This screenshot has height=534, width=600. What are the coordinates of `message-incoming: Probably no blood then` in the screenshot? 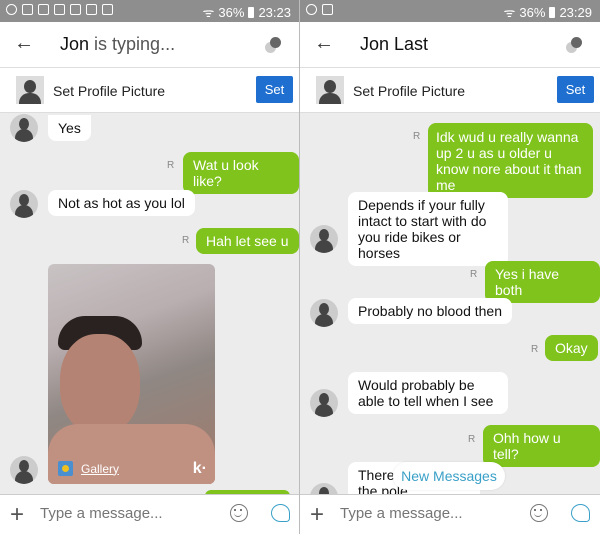 It's located at (430, 311).